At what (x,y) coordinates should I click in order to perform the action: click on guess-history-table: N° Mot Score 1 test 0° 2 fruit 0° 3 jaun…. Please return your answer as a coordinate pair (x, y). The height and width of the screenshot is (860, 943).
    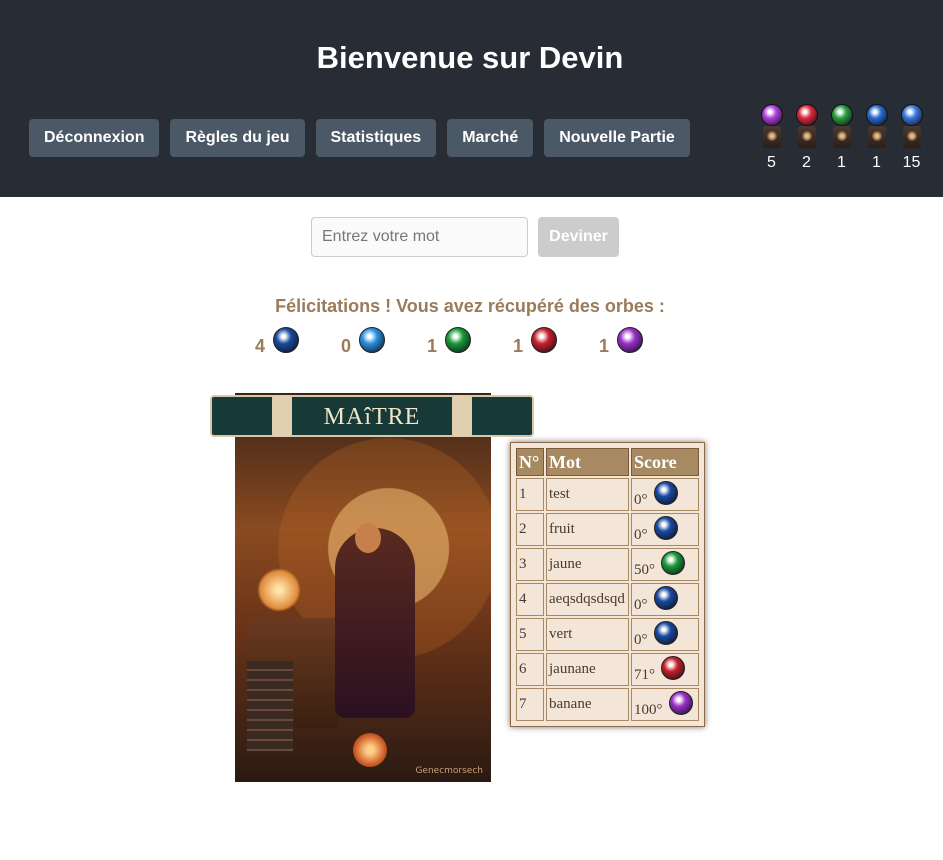
    Looking at the image, I should click on (607, 584).